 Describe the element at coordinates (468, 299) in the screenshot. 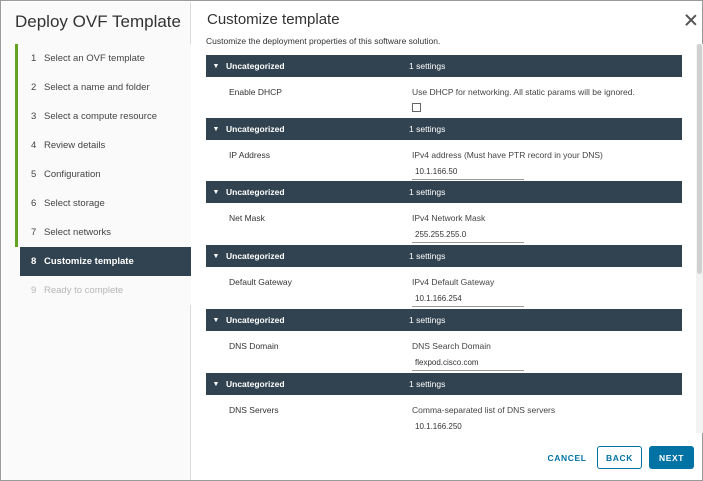

I see `default-gateway-input` at that location.